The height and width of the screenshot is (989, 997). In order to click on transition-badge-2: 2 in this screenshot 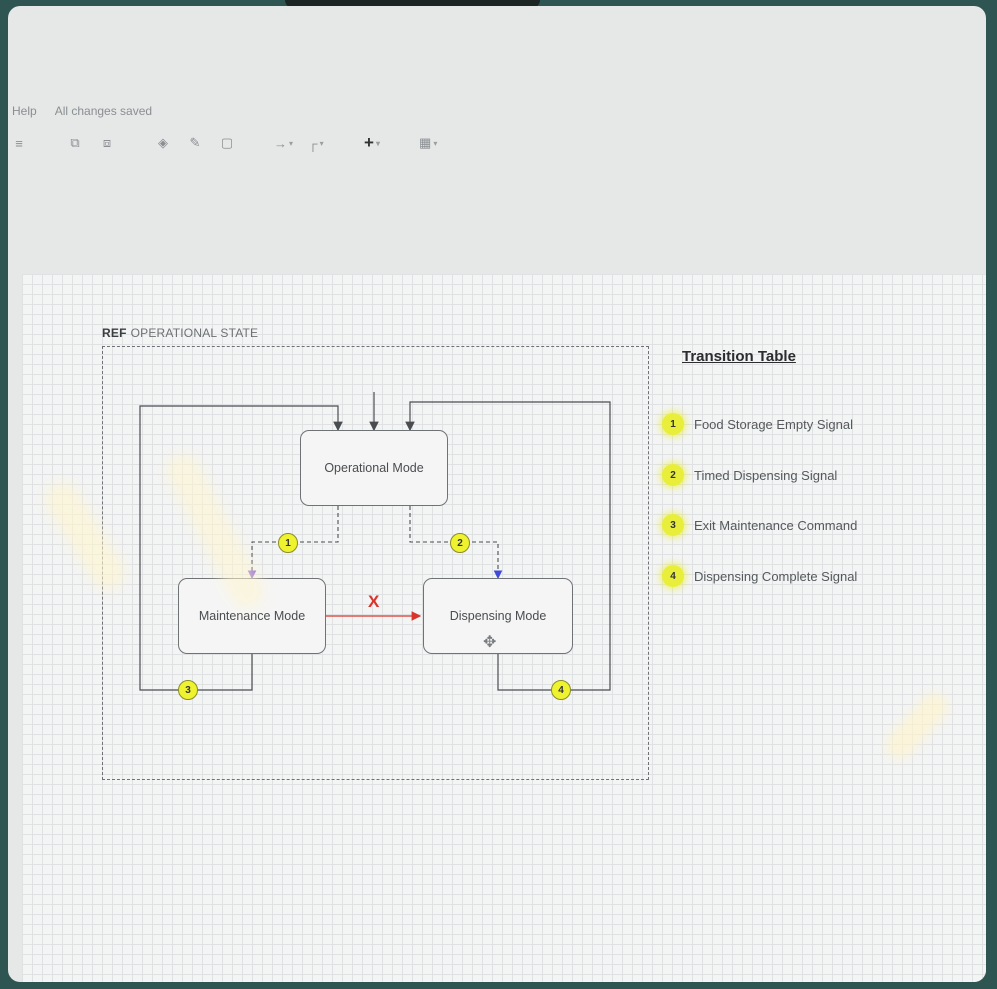, I will do `click(460, 543)`.